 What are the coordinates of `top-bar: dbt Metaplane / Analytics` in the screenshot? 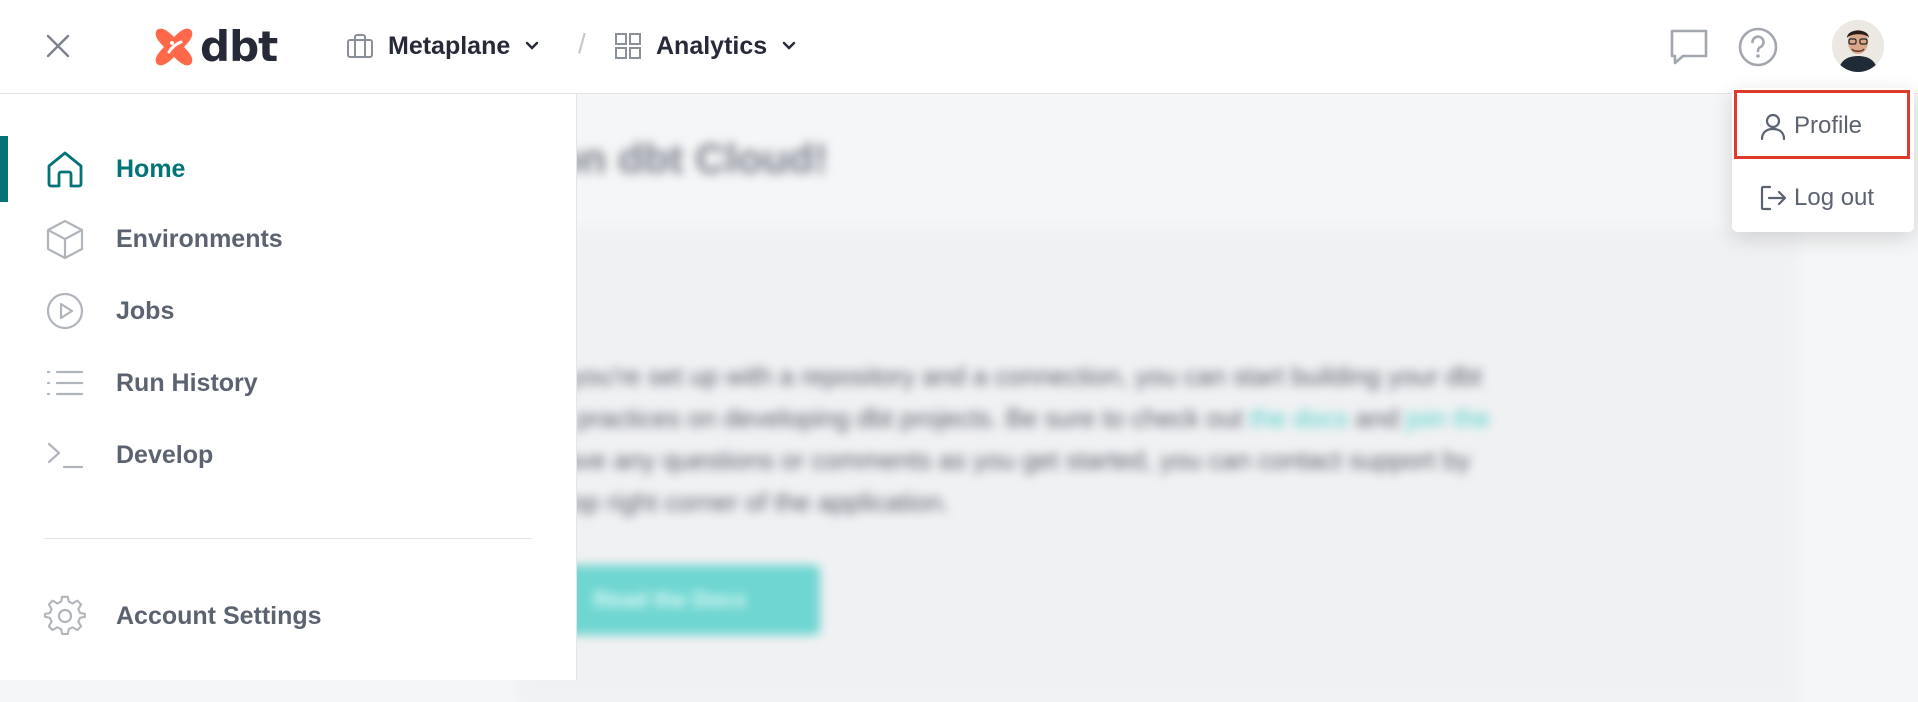 It's located at (959, 47).